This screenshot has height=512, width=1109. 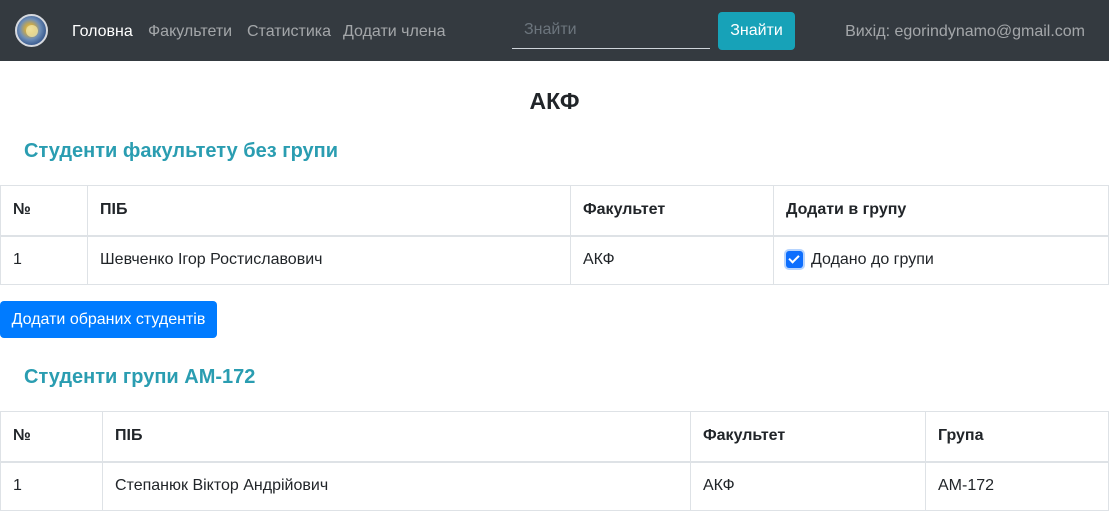 I want to click on logout-link: Вихід: egorindynamo@gmail.com, so click(x=965, y=32).